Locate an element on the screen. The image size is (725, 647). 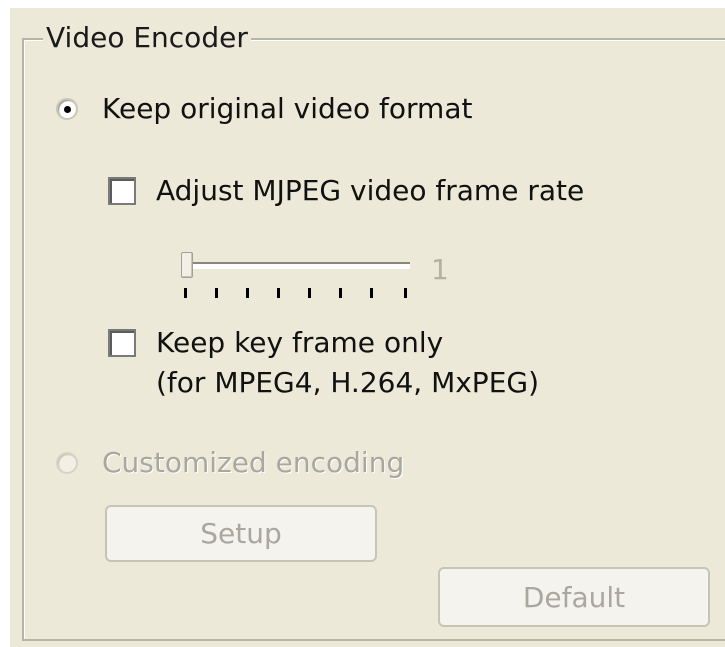
keep-key-frame-label: Keep key frame only is located at coordinates (300, 342).